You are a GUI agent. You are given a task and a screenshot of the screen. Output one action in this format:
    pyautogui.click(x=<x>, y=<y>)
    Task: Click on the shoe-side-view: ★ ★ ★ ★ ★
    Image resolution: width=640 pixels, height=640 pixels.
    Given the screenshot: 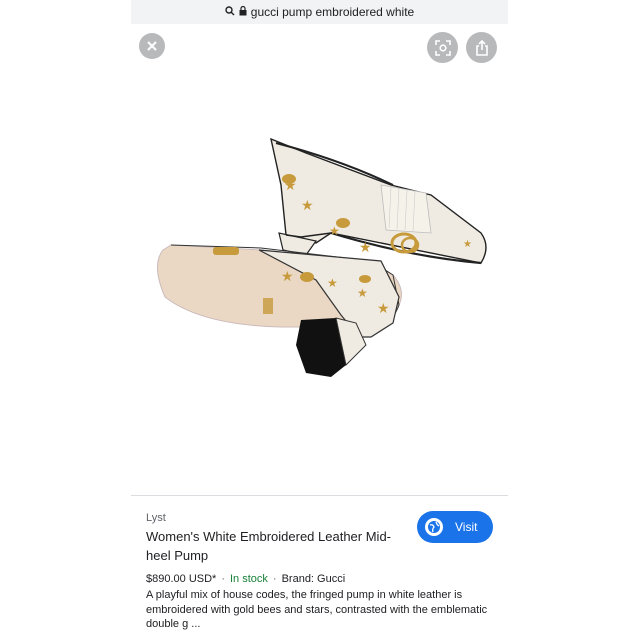 What is the action you would take?
    pyautogui.click(x=378, y=201)
    